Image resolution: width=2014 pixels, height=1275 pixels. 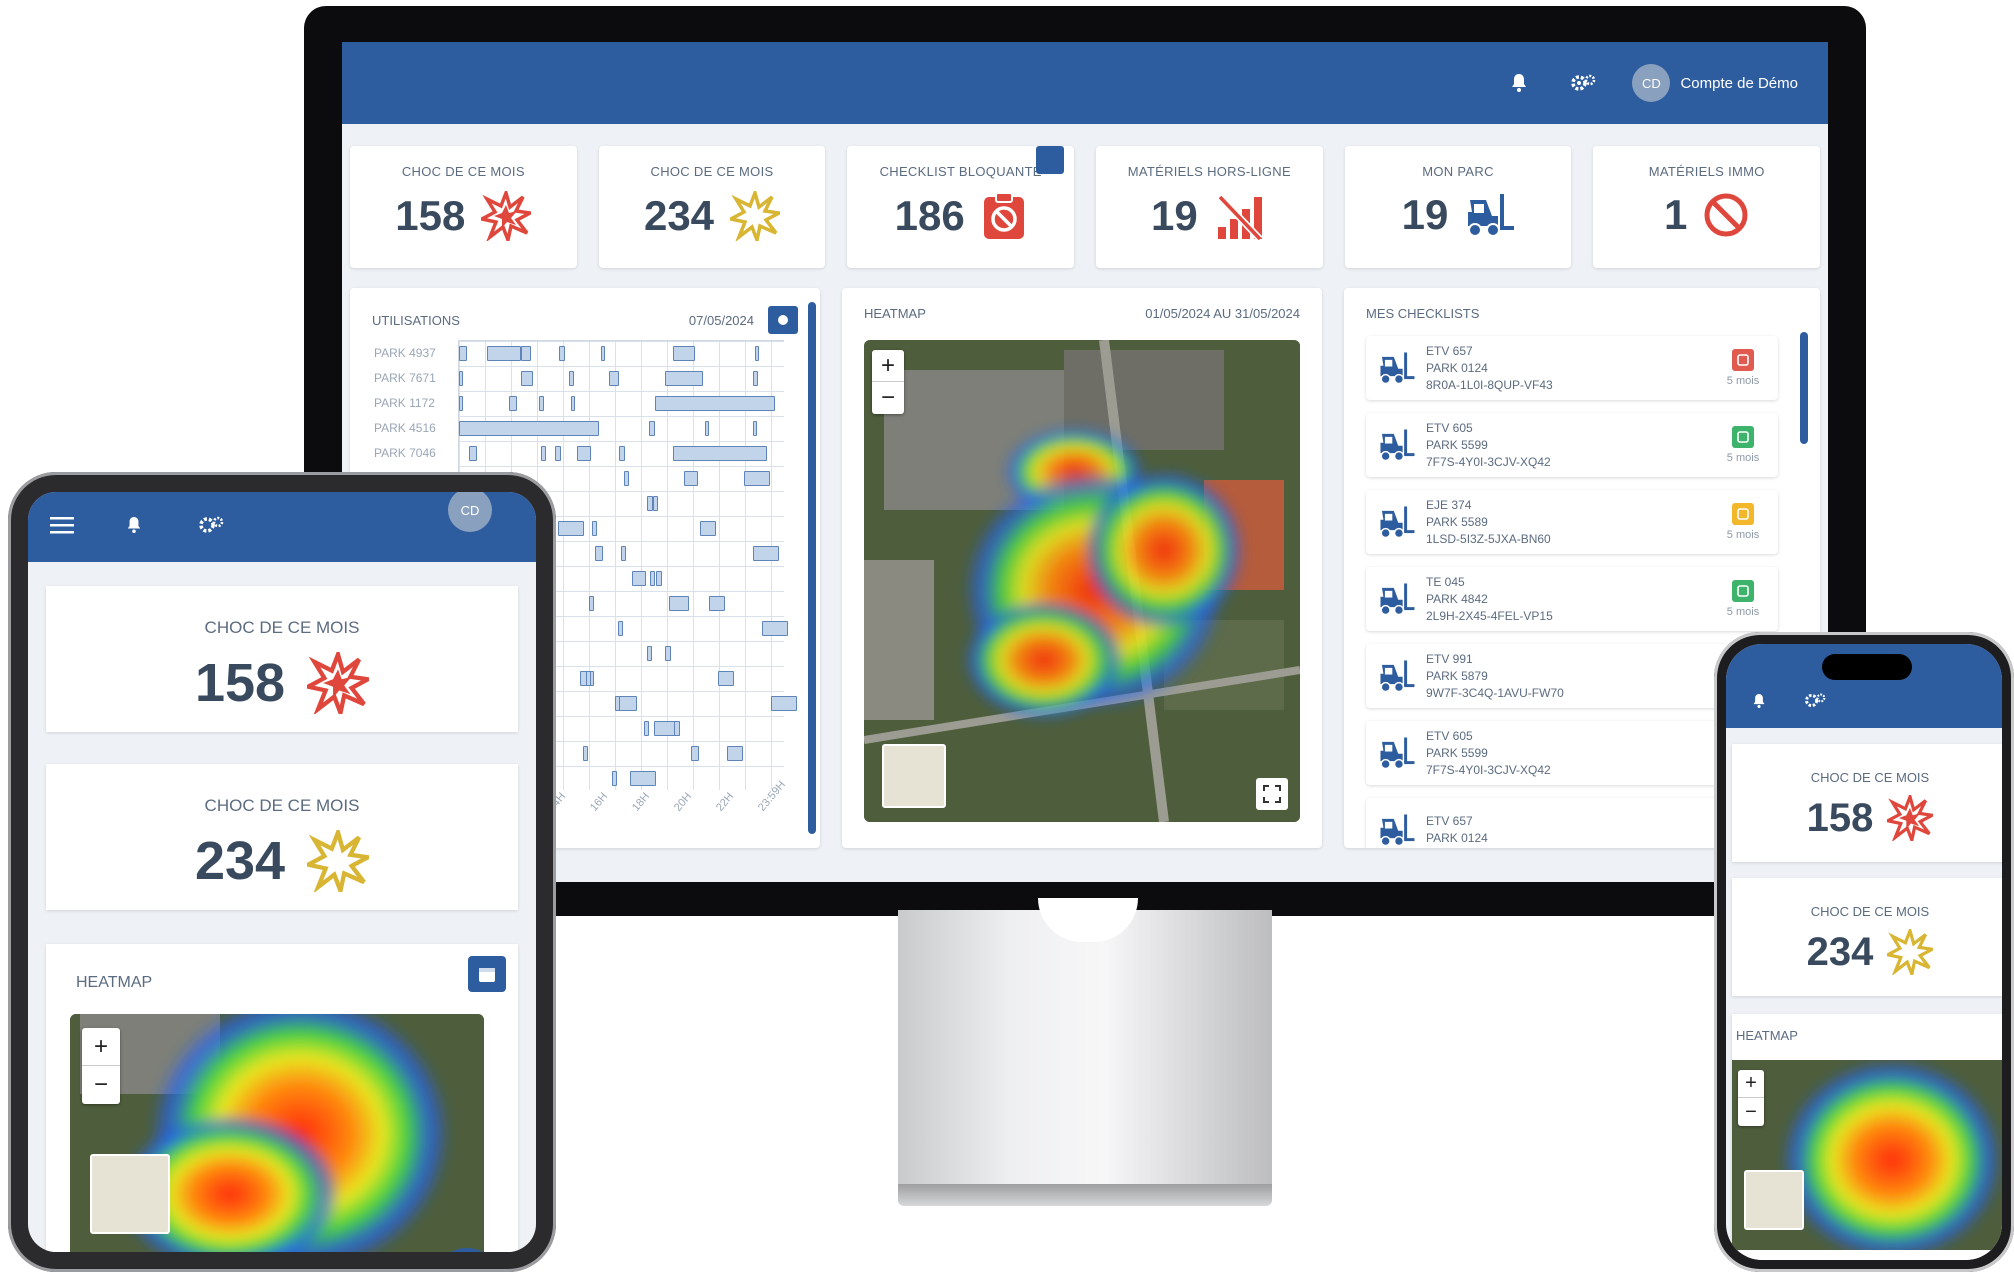 What do you see at coordinates (487, 974) in the screenshot?
I see `calendar-button` at bounding box center [487, 974].